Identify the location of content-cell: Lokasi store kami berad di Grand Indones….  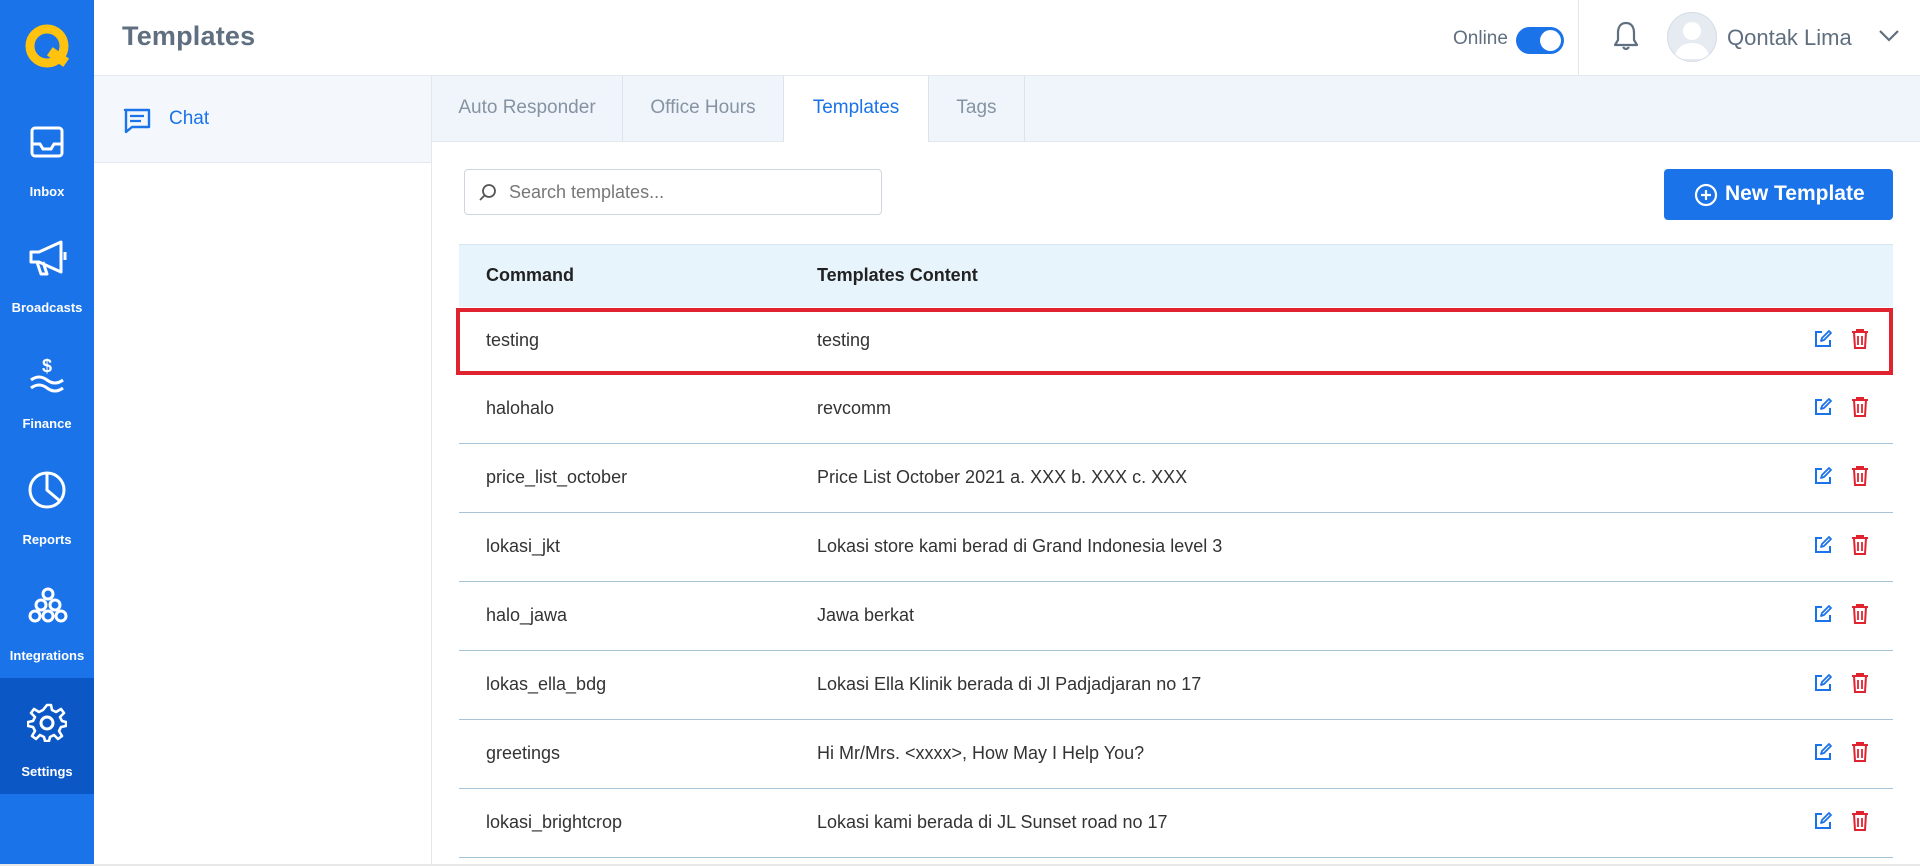
(1020, 546).